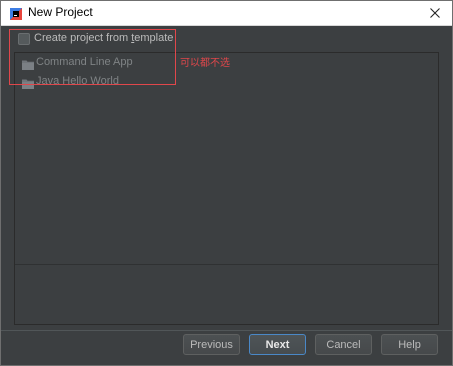 The height and width of the screenshot is (366, 453). Describe the element at coordinates (343, 344) in the screenshot. I see `cancel-button: Cancel` at that location.